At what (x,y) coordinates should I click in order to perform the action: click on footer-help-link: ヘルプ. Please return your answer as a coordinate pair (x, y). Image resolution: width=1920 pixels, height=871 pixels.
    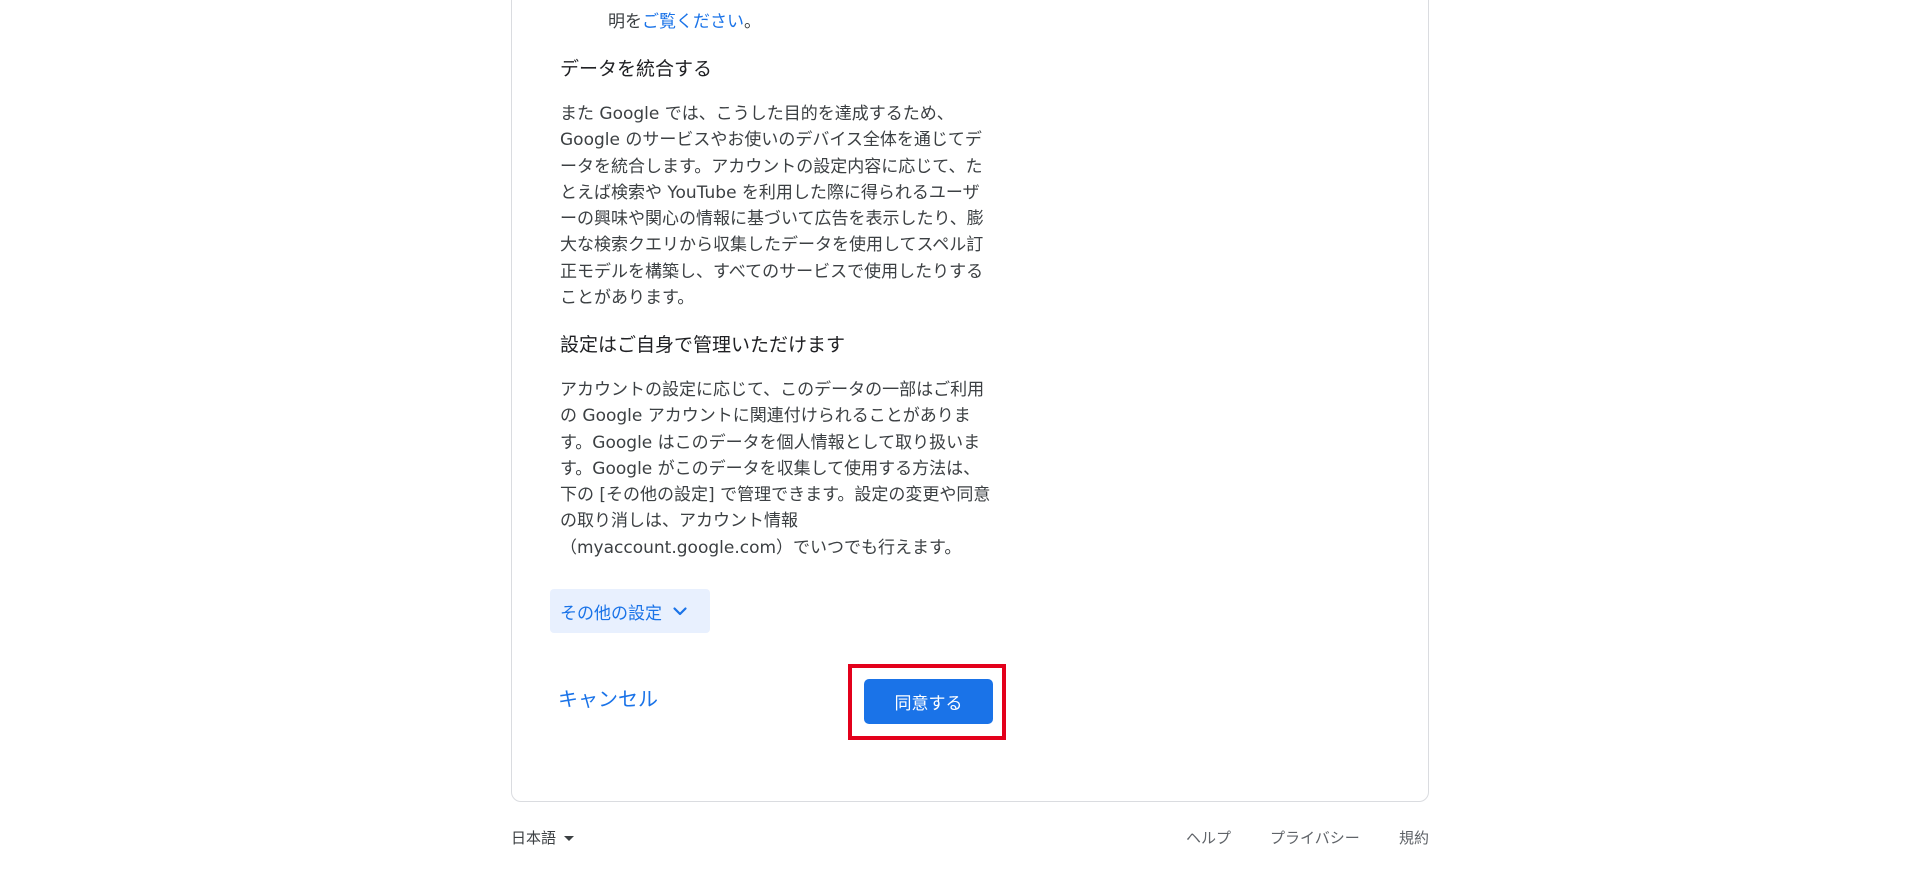
    Looking at the image, I should click on (1208, 838).